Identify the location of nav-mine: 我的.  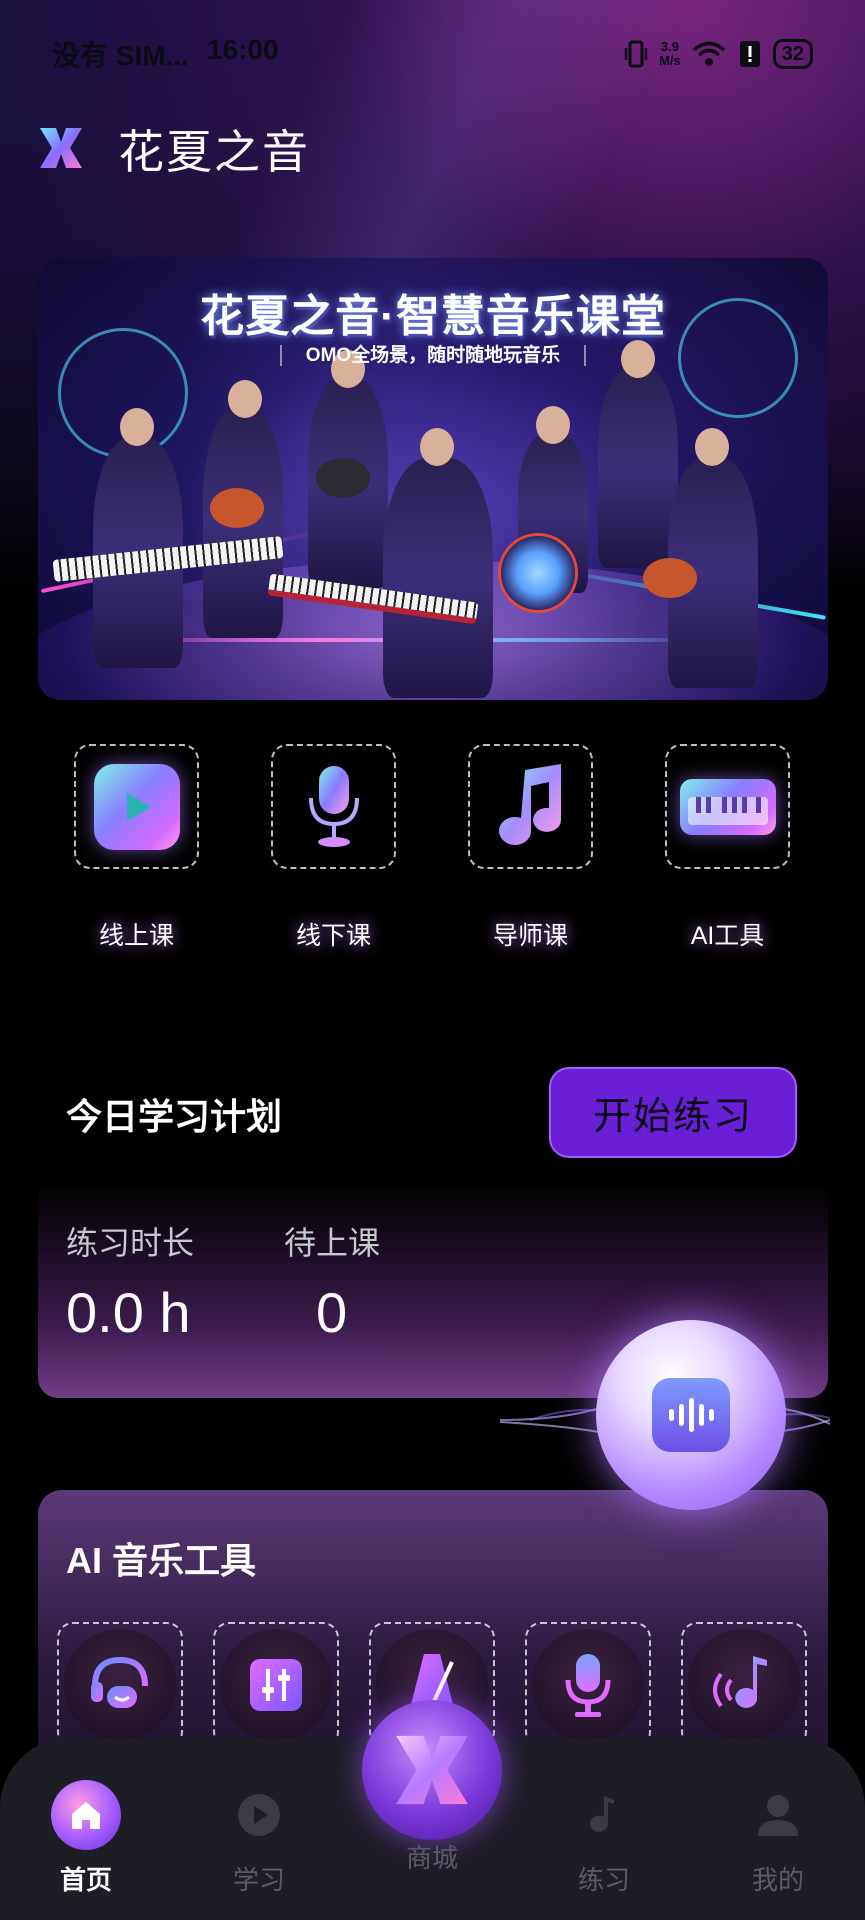
(778, 1838).